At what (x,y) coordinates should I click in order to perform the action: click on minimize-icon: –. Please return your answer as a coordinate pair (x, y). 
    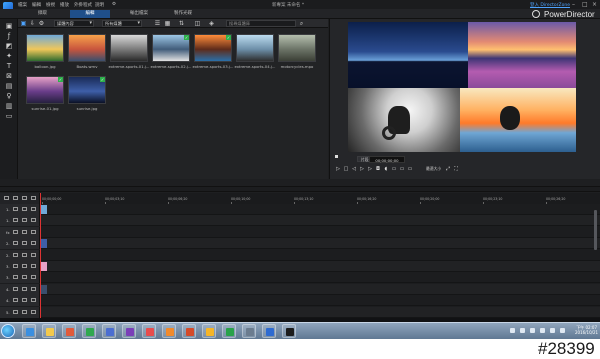
    Looking at the image, I should click on (573, 4).